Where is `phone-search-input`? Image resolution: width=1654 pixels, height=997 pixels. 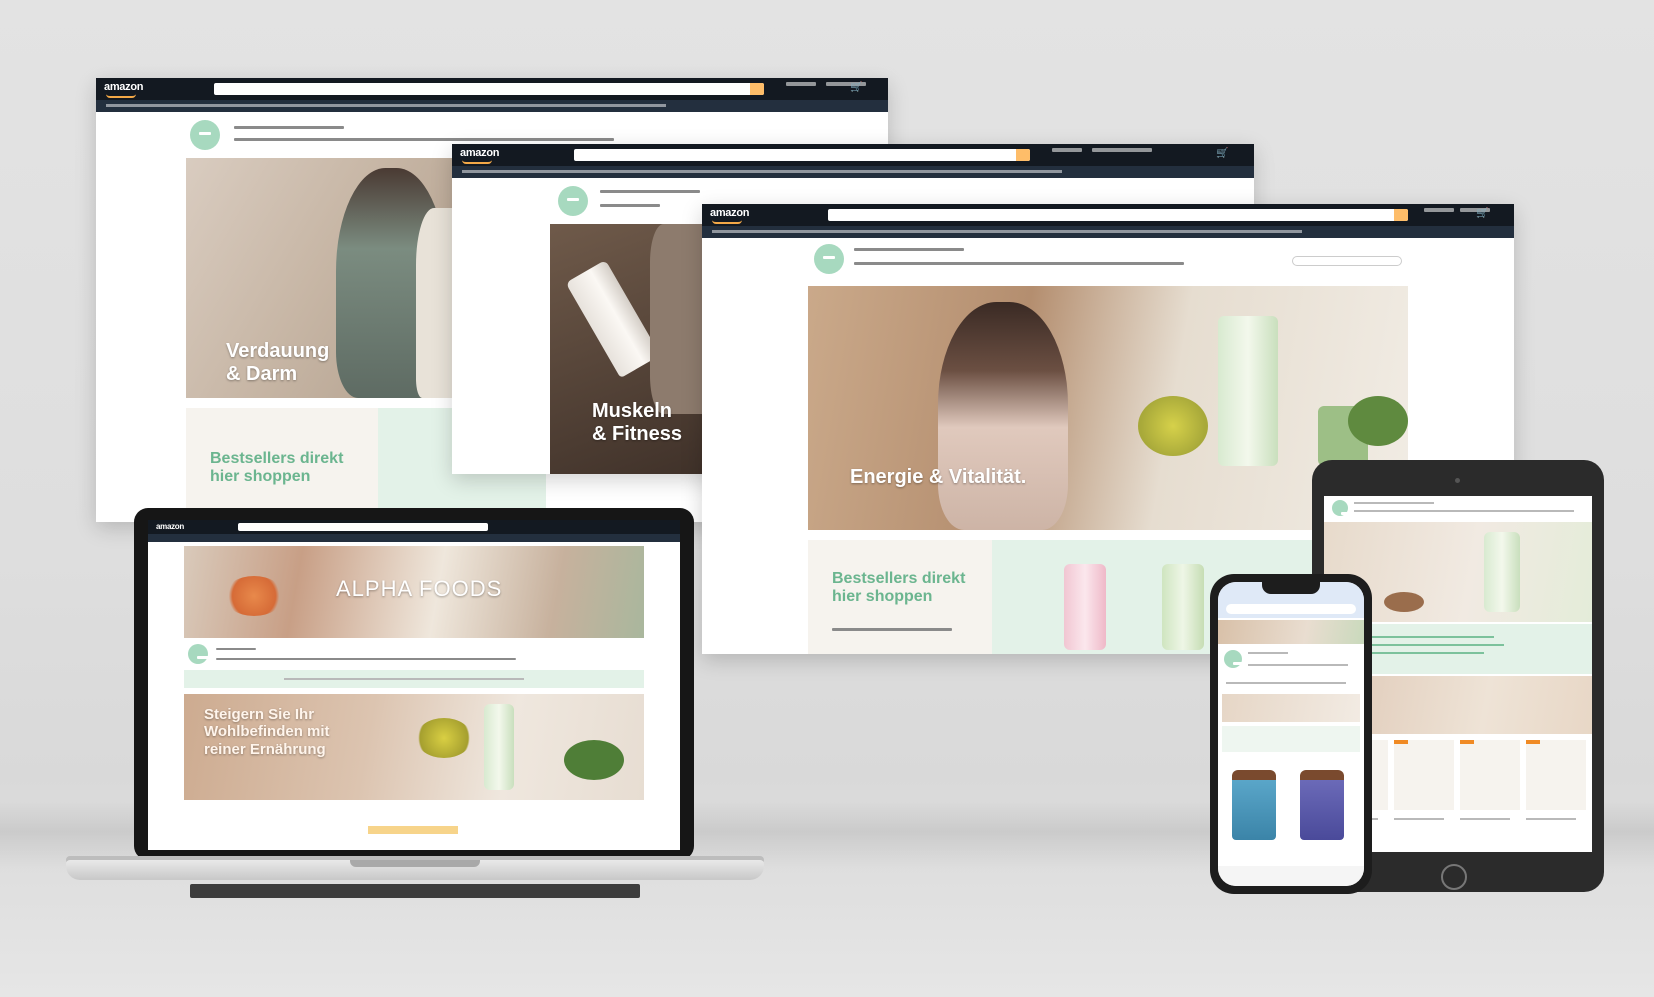 phone-search-input is located at coordinates (1291, 609).